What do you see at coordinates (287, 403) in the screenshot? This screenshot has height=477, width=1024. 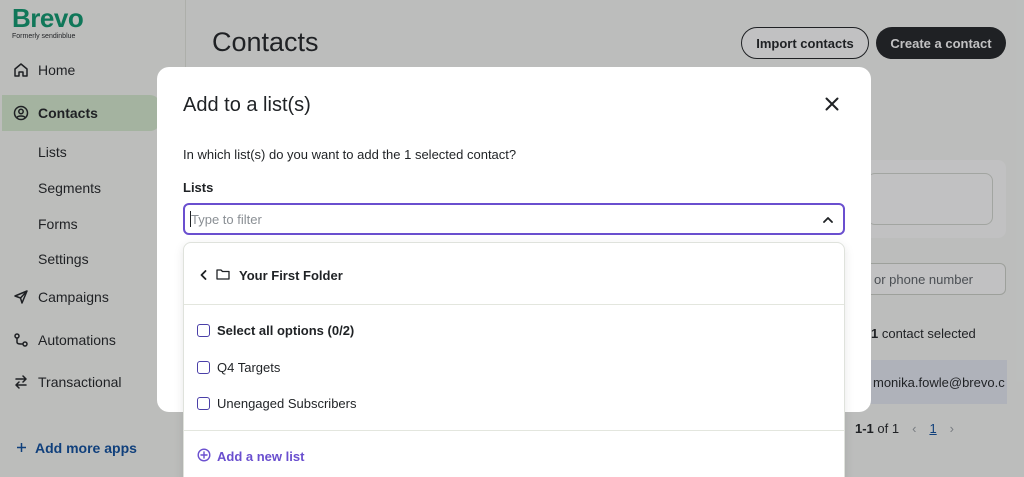 I see `list-option-label: Unengaged Subscribers` at bounding box center [287, 403].